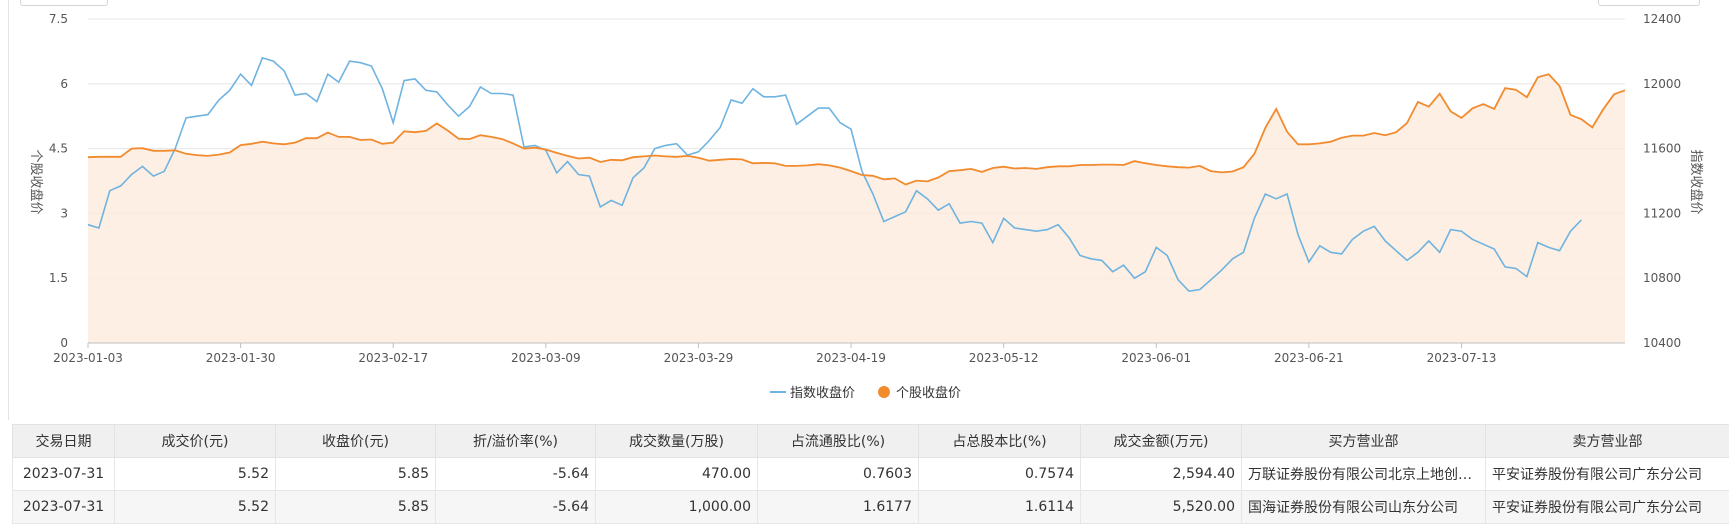 The width and height of the screenshot is (1729, 524). Describe the element at coordinates (63, 441) in the screenshot. I see `col-trade-date: 交易日期` at that location.